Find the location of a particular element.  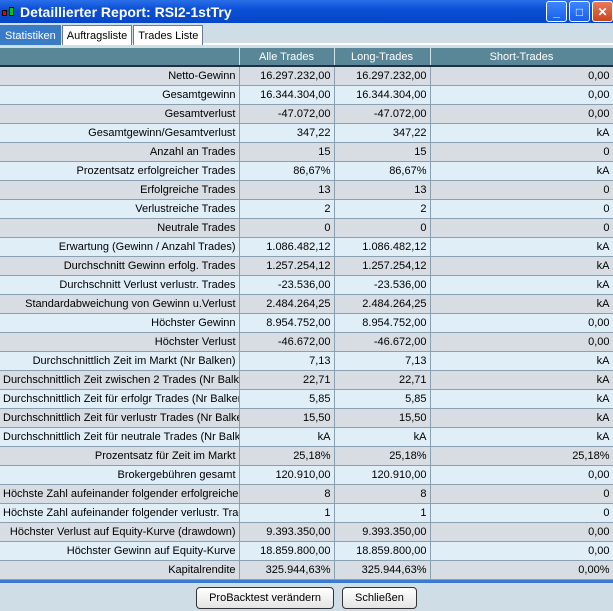

all-trades-value: 347,22 is located at coordinates (287, 132).